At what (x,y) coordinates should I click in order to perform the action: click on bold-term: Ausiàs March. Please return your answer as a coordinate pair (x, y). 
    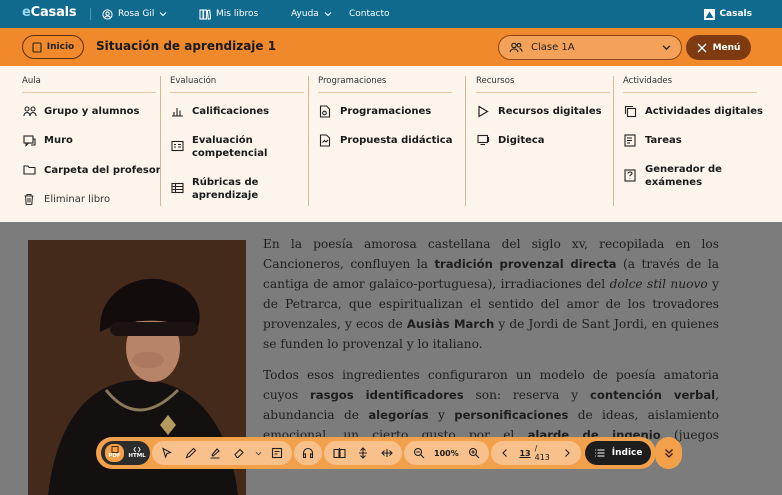
    Looking at the image, I should click on (450, 324).